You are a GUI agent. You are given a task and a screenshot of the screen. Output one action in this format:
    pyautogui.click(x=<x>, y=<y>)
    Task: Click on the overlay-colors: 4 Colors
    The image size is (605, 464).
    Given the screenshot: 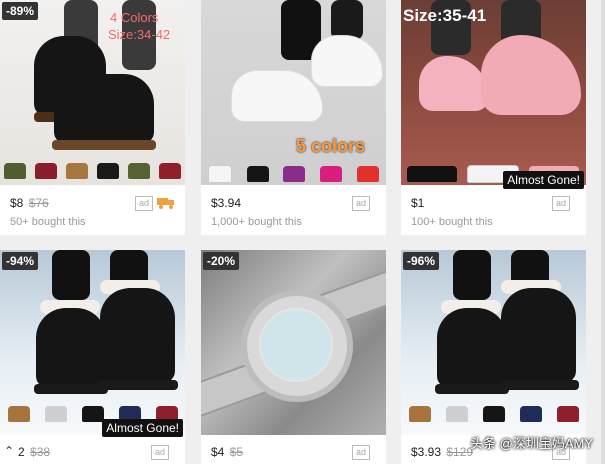 What is the action you would take?
    pyautogui.click(x=134, y=17)
    